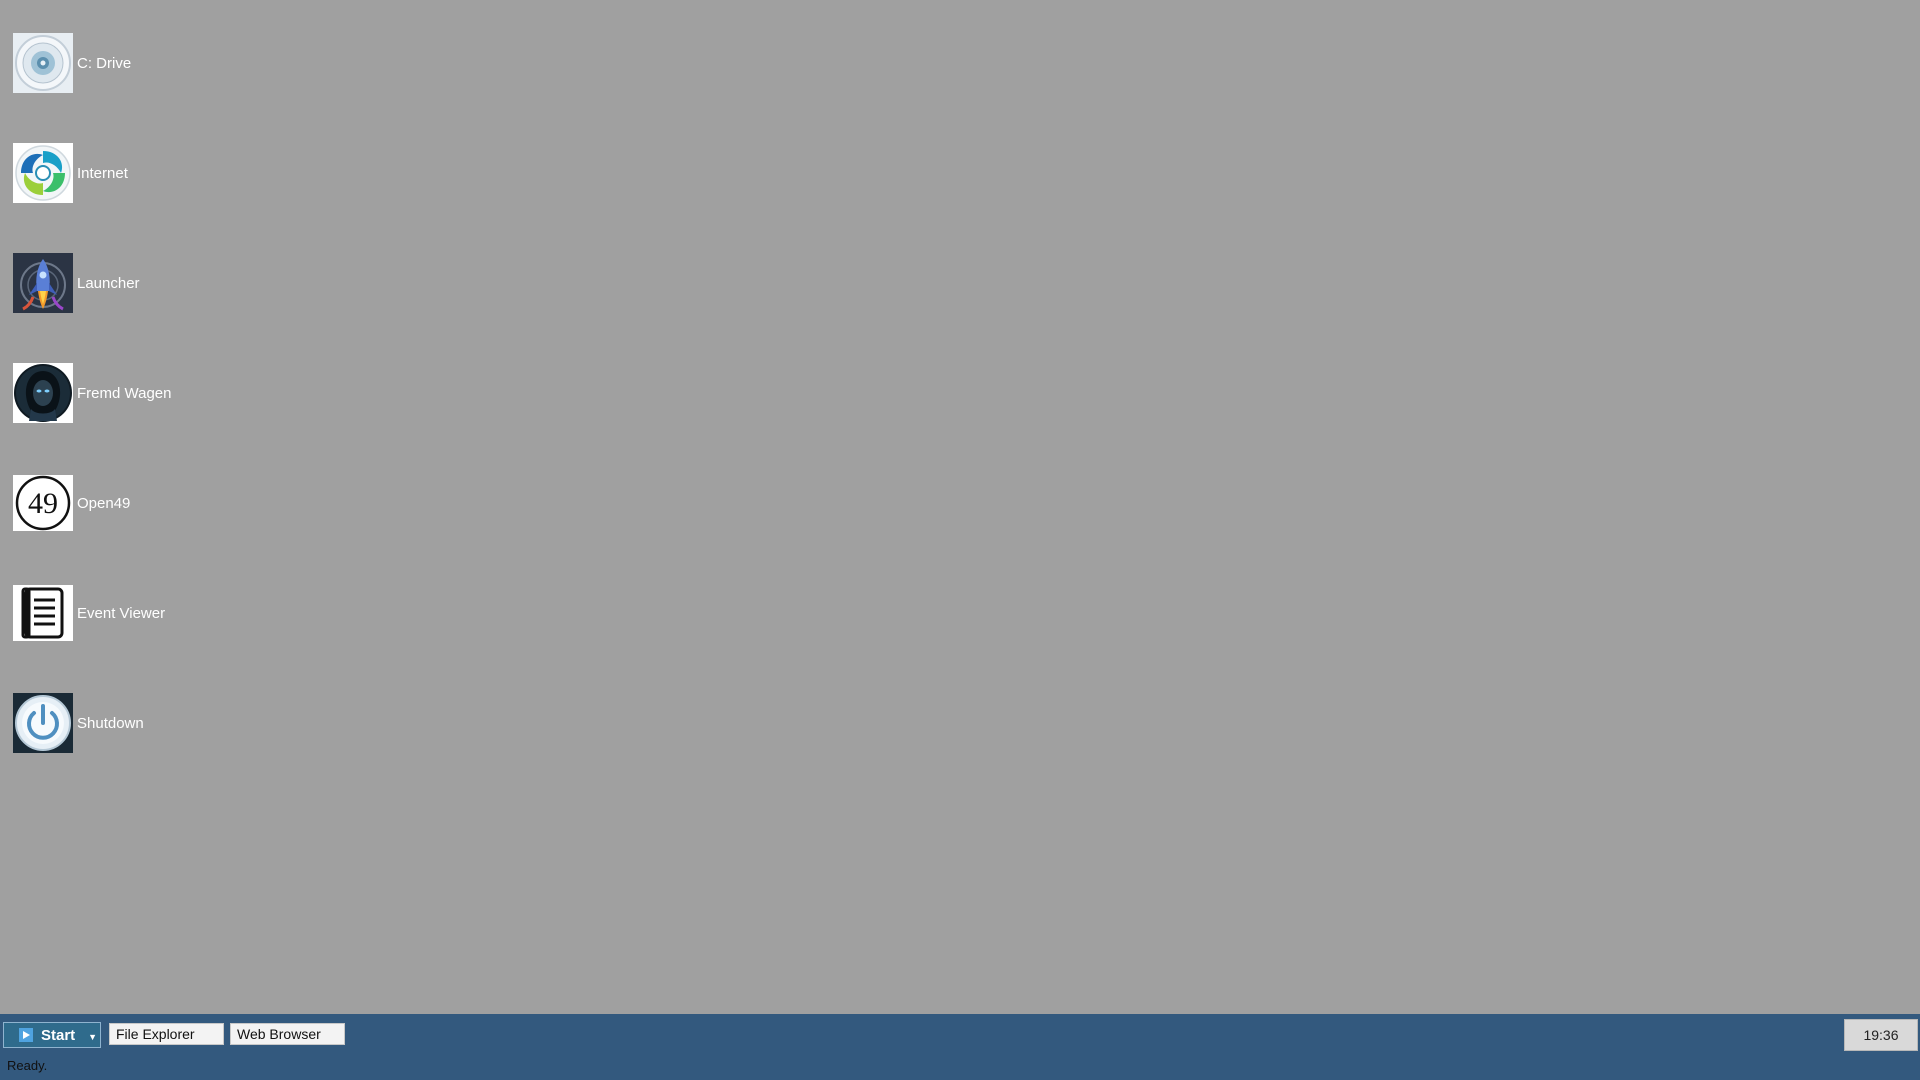 The height and width of the screenshot is (1080, 1920). Describe the element at coordinates (58, 1035) in the screenshot. I see `start-label: Start` at that location.